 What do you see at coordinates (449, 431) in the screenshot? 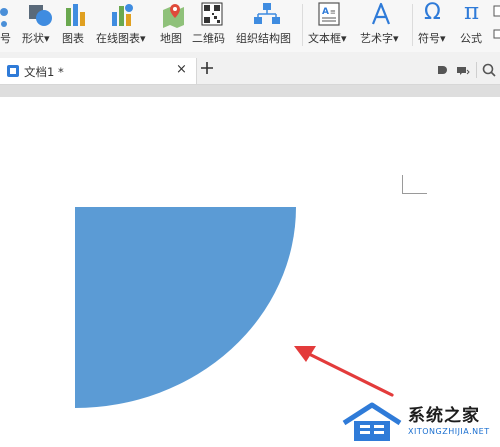
I see `watermark-url: XITONGZHIJIA.NET` at bounding box center [449, 431].